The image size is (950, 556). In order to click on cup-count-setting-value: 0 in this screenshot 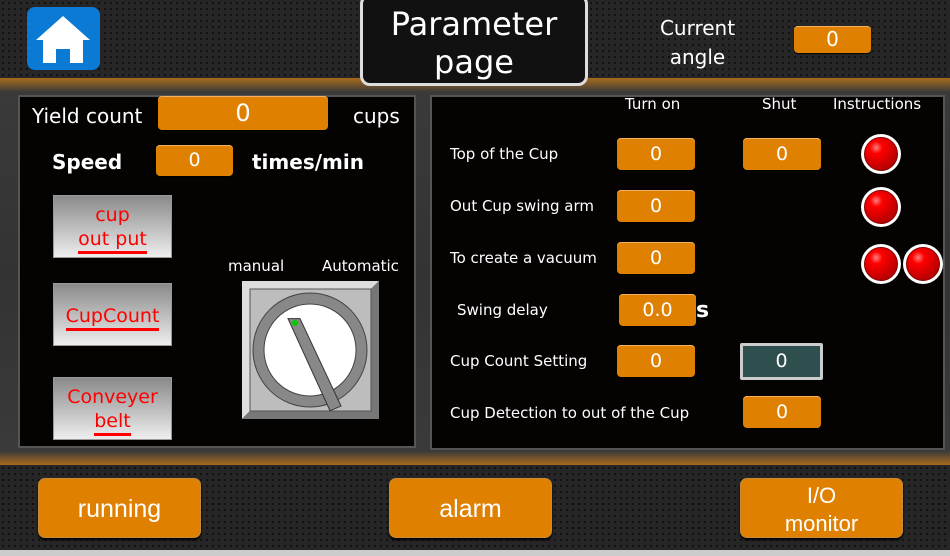, I will do `click(656, 361)`.